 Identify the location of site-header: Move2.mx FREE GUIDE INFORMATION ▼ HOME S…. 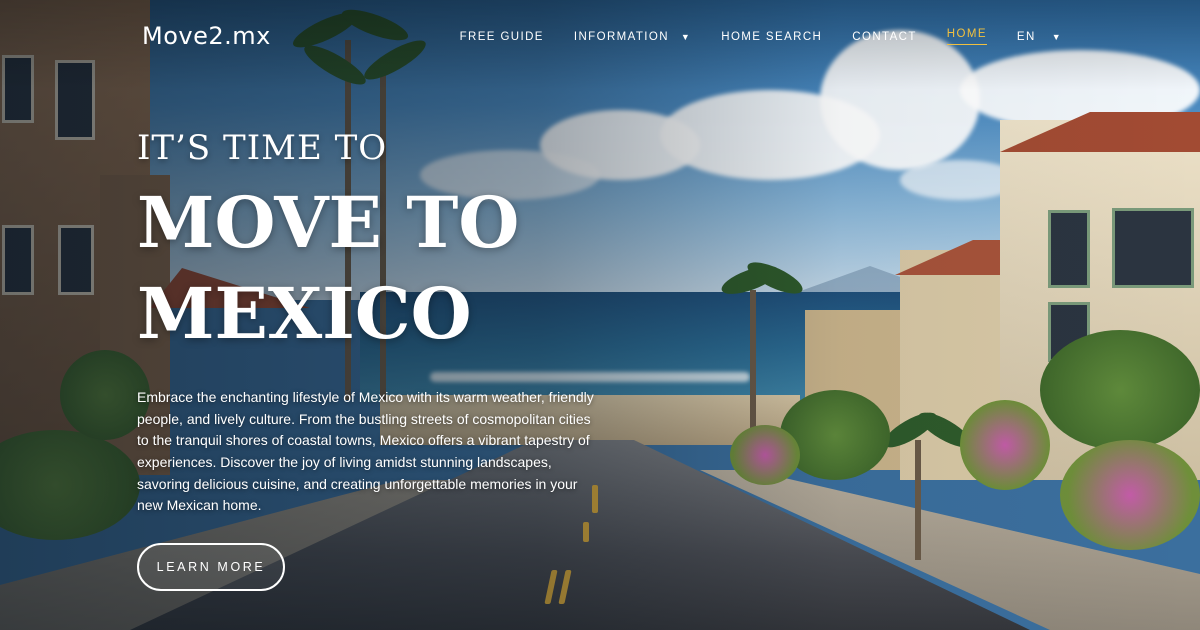
(600, 36).